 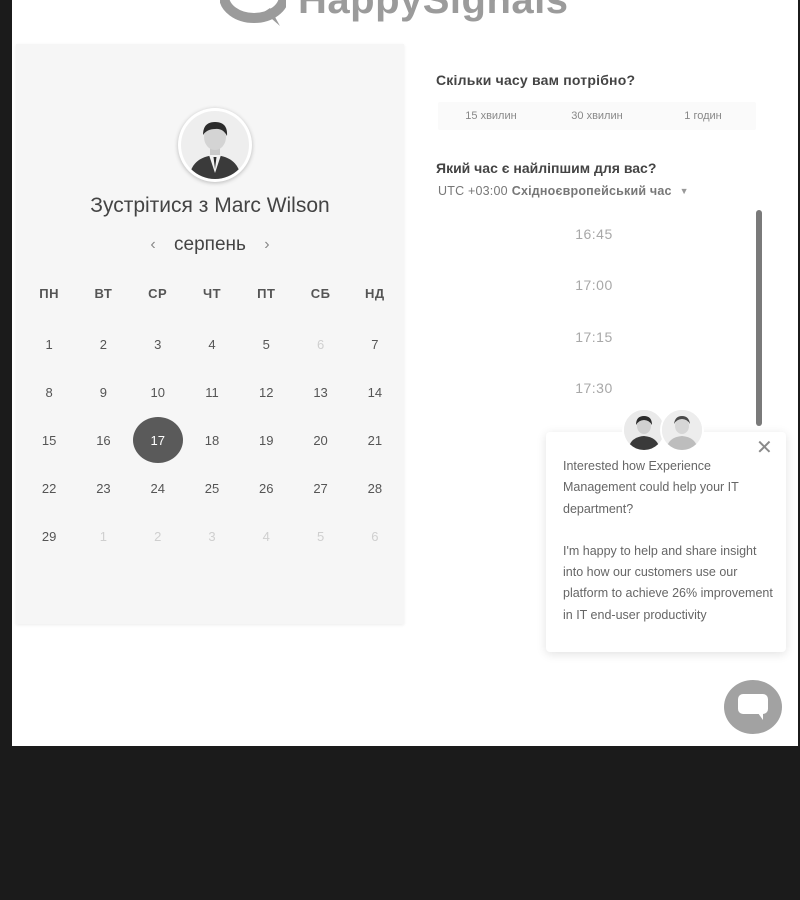 What do you see at coordinates (266, 392) in the screenshot?
I see `calendar-day: 12` at bounding box center [266, 392].